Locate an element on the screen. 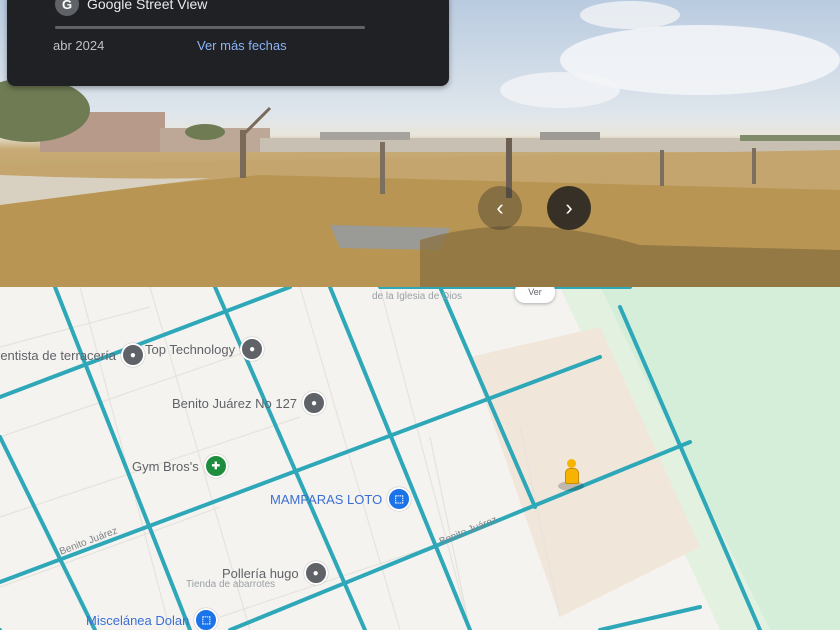 The height and width of the screenshot is (630, 840). street-view-title: Google Street View is located at coordinates (147, 6).